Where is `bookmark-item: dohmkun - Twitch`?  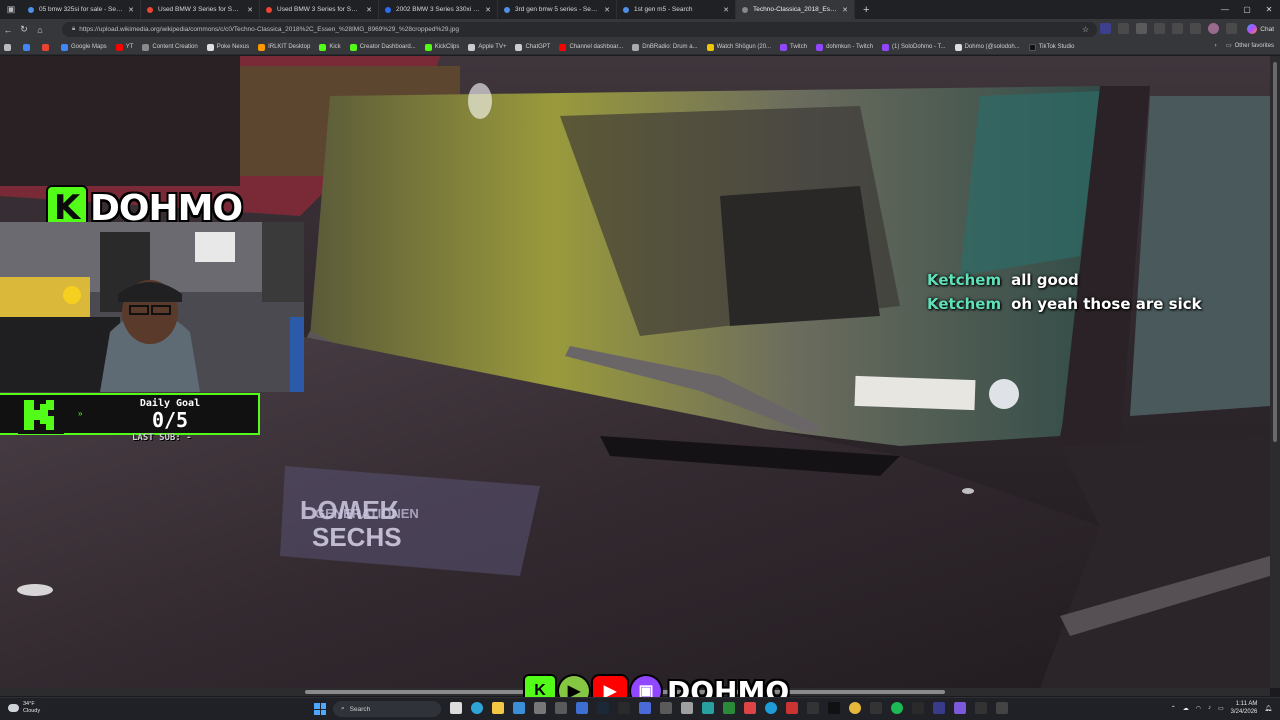
bookmark-item: dohmkun - Twitch is located at coordinates (844, 47).